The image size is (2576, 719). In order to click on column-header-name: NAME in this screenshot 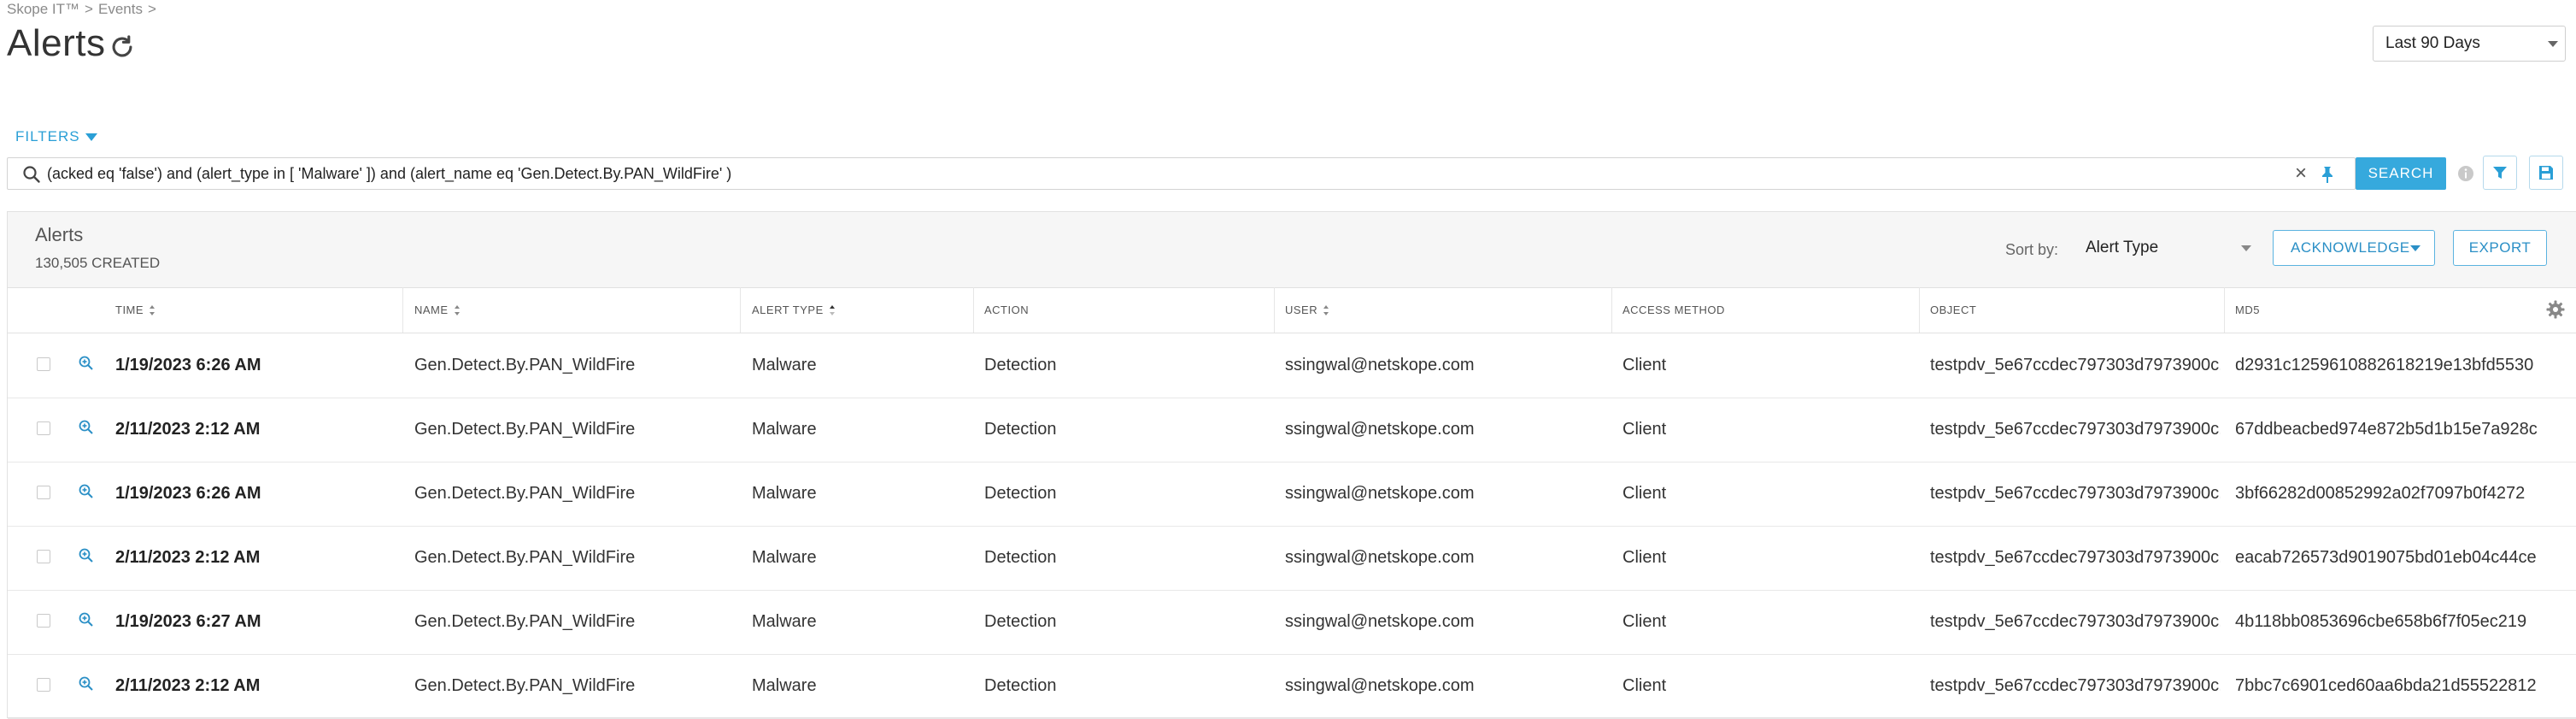, I will do `click(437, 310)`.